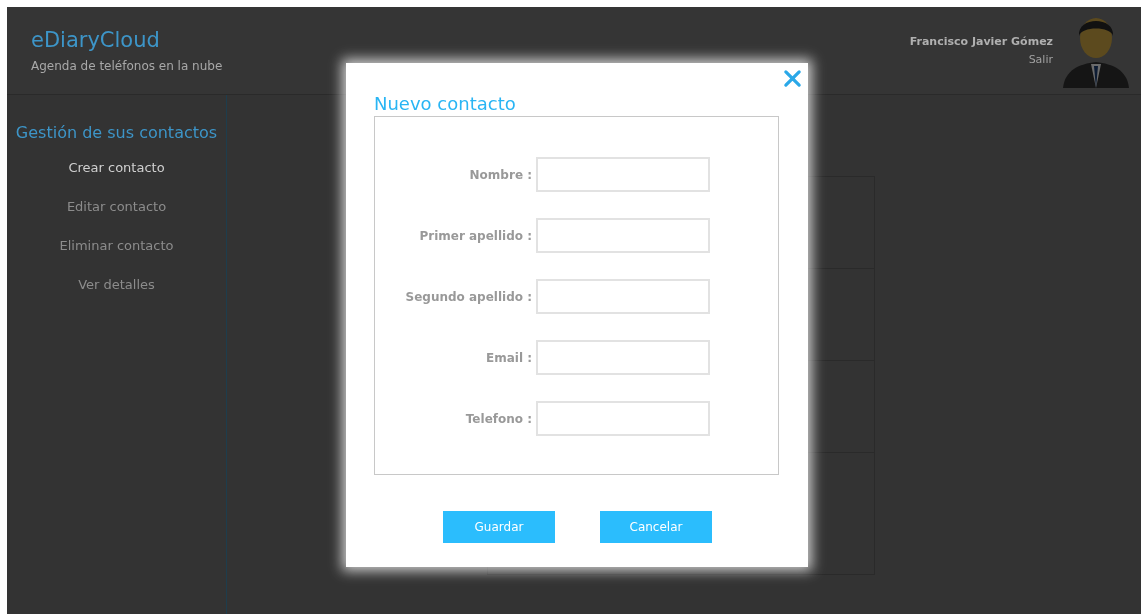 This screenshot has width=1141, height=614. What do you see at coordinates (792, 78) in the screenshot?
I see `close-icon` at bounding box center [792, 78].